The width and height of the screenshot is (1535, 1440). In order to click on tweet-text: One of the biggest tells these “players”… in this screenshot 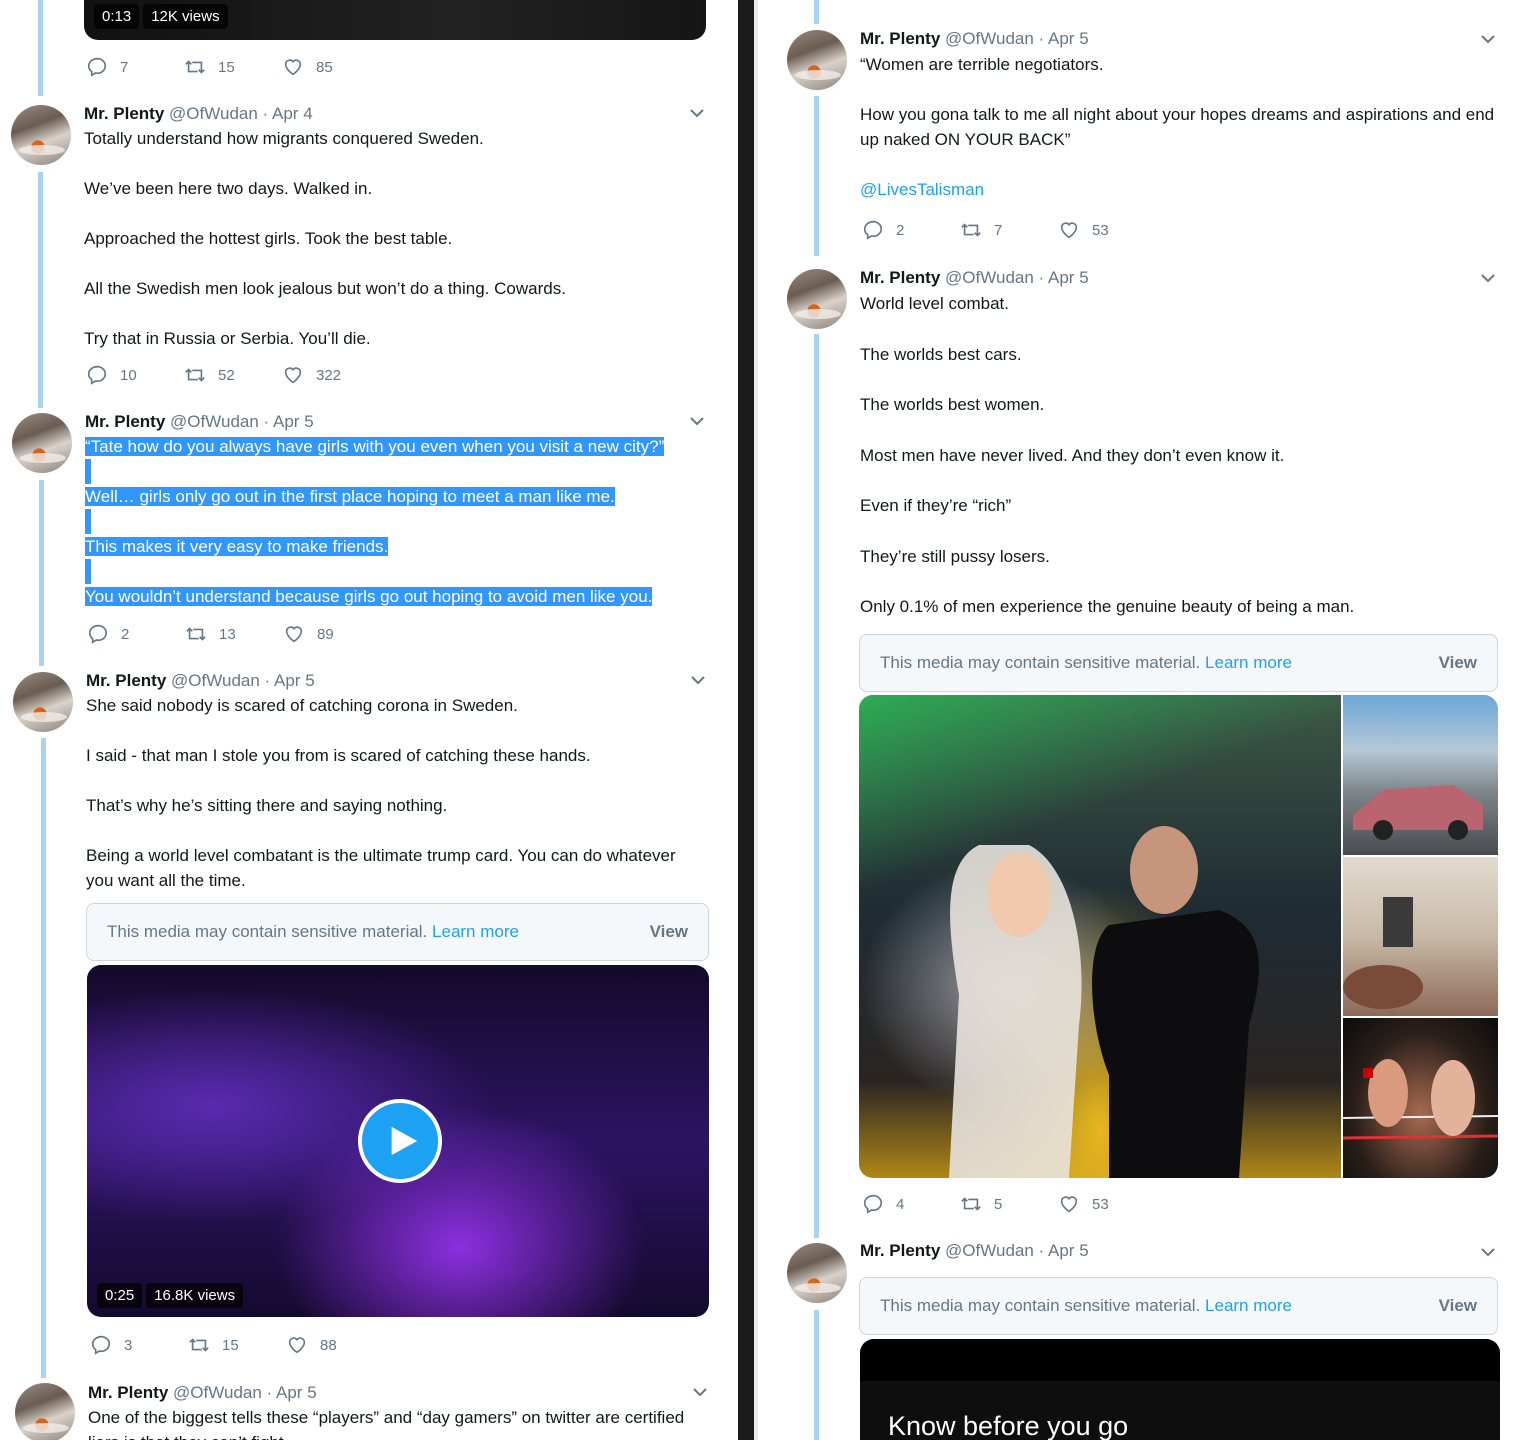, I will do `click(386, 1424)`.